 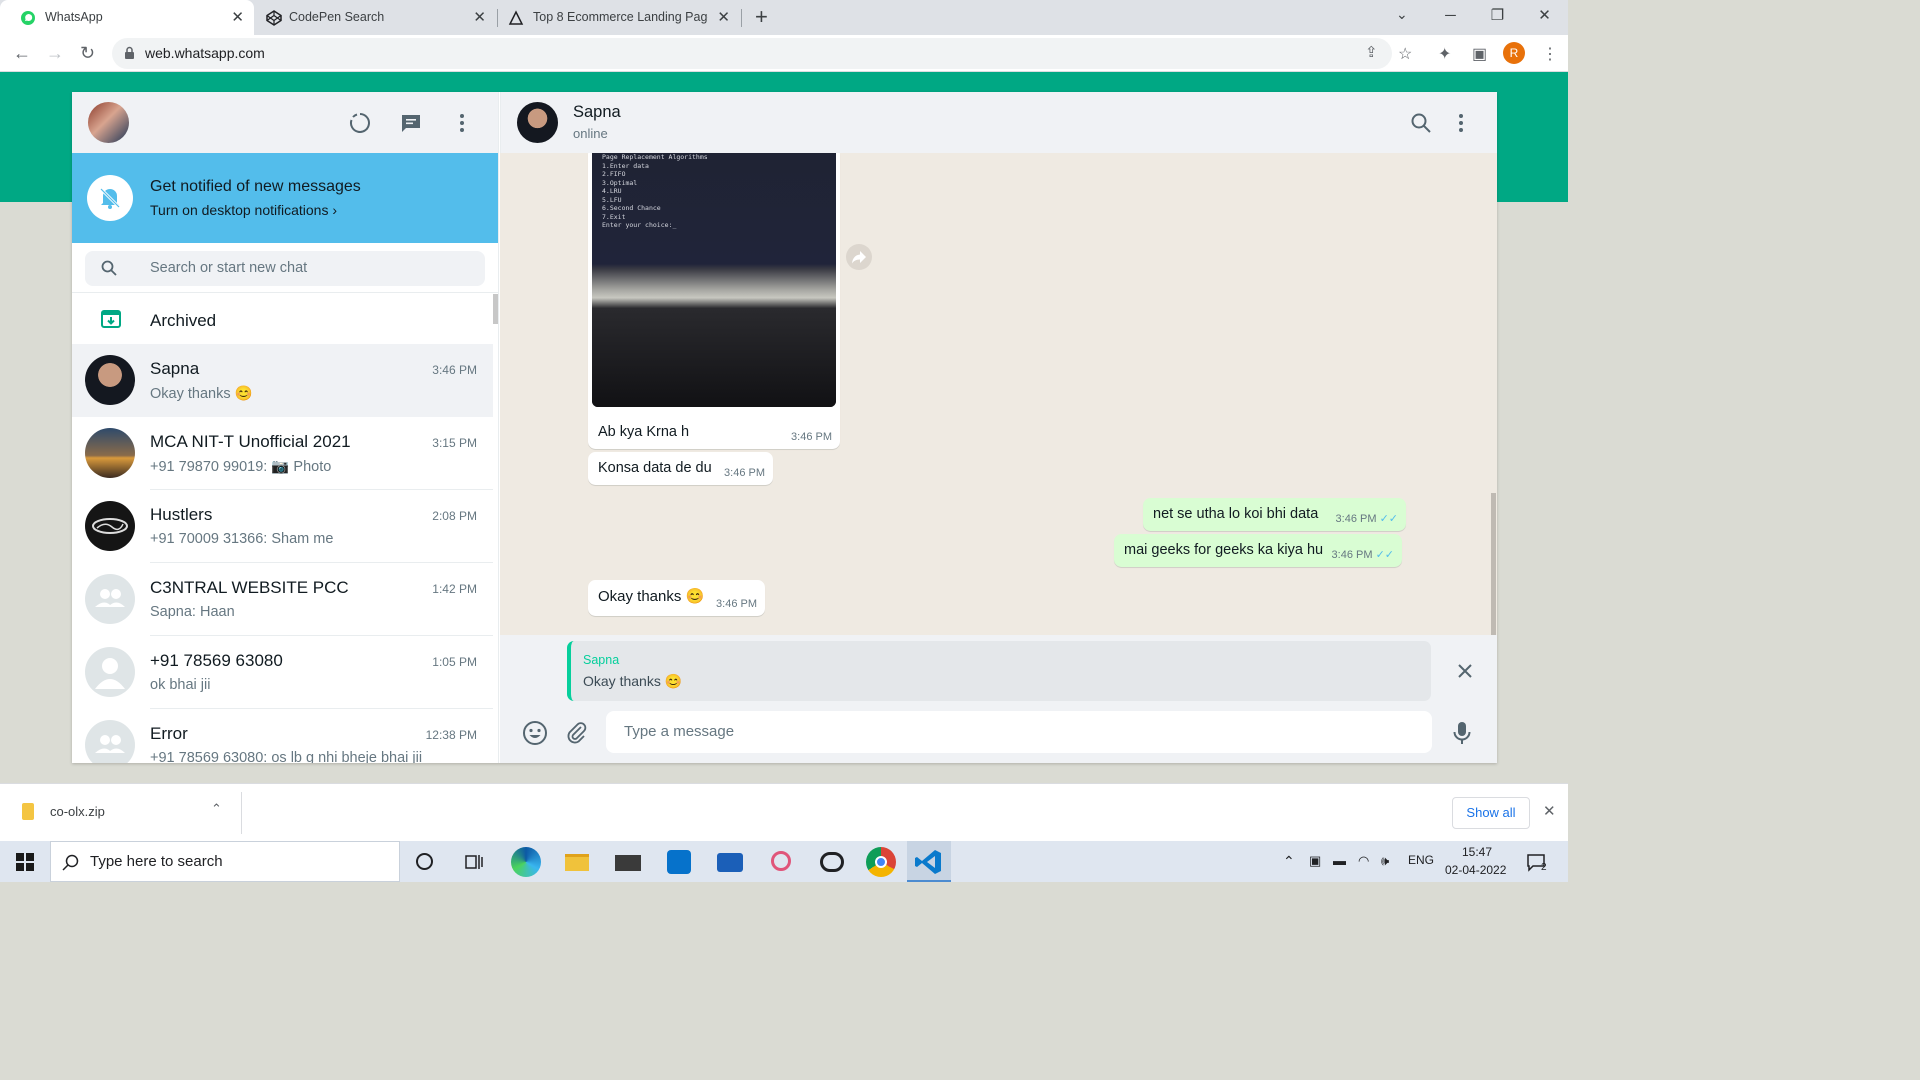 I want to click on file-explorer-icon, so click(x=577, y=862).